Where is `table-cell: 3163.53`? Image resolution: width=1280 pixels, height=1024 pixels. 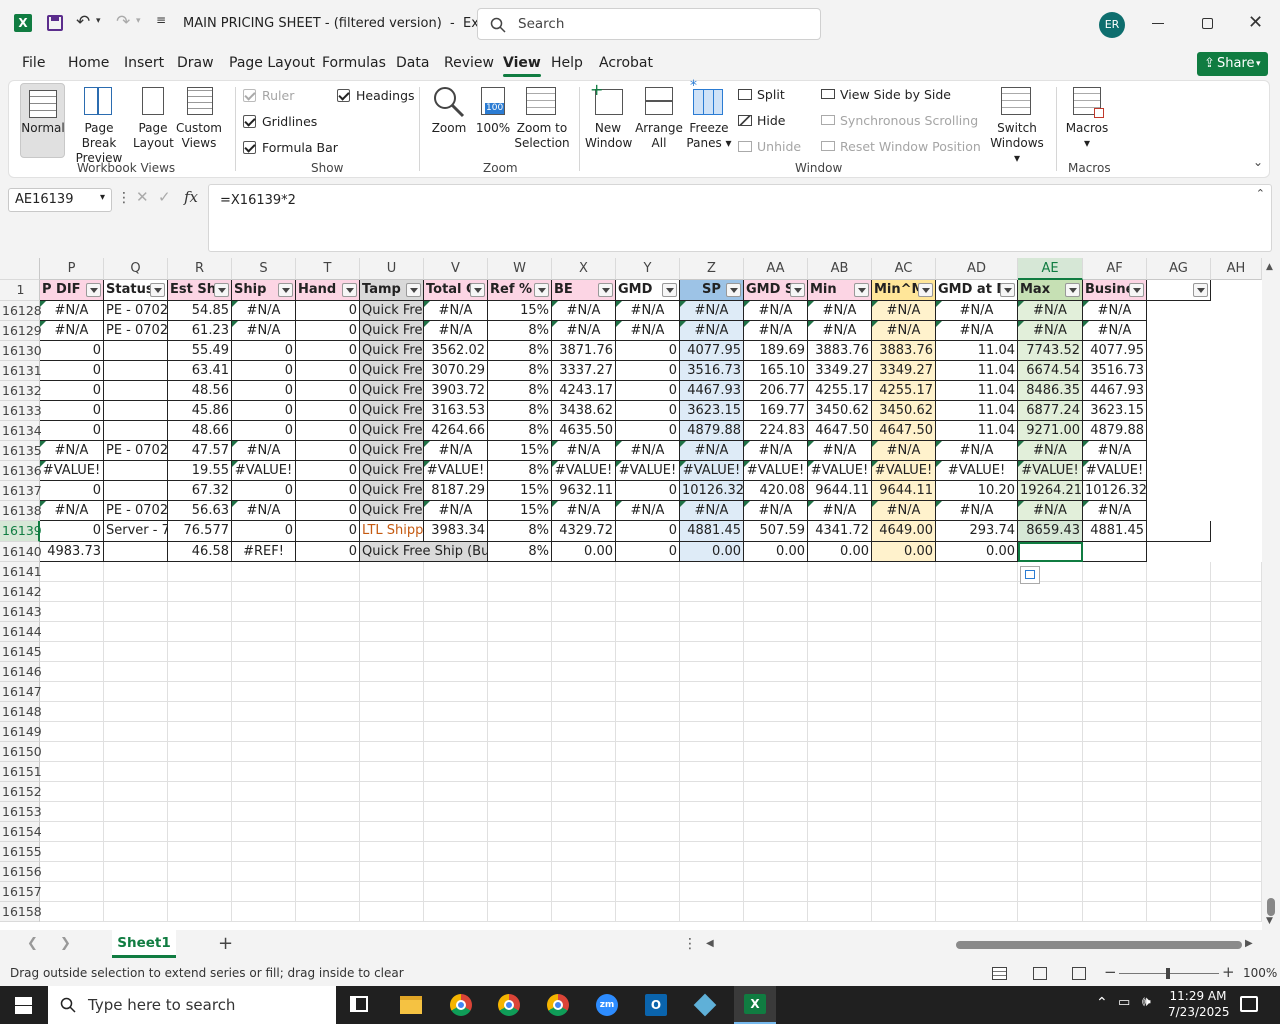 table-cell: 3163.53 is located at coordinates (456, 411).